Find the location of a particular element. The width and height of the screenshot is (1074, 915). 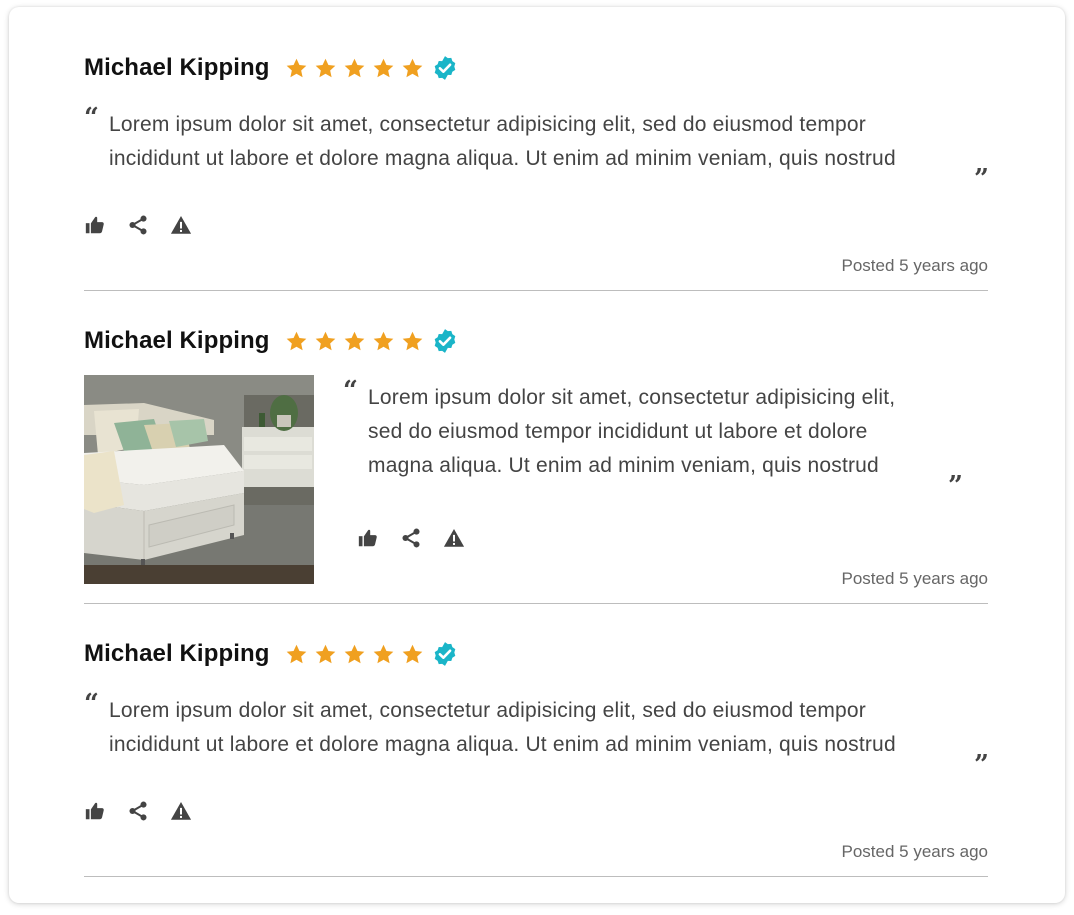

mattress-photo-illustration is located at coordinates (199, 479).